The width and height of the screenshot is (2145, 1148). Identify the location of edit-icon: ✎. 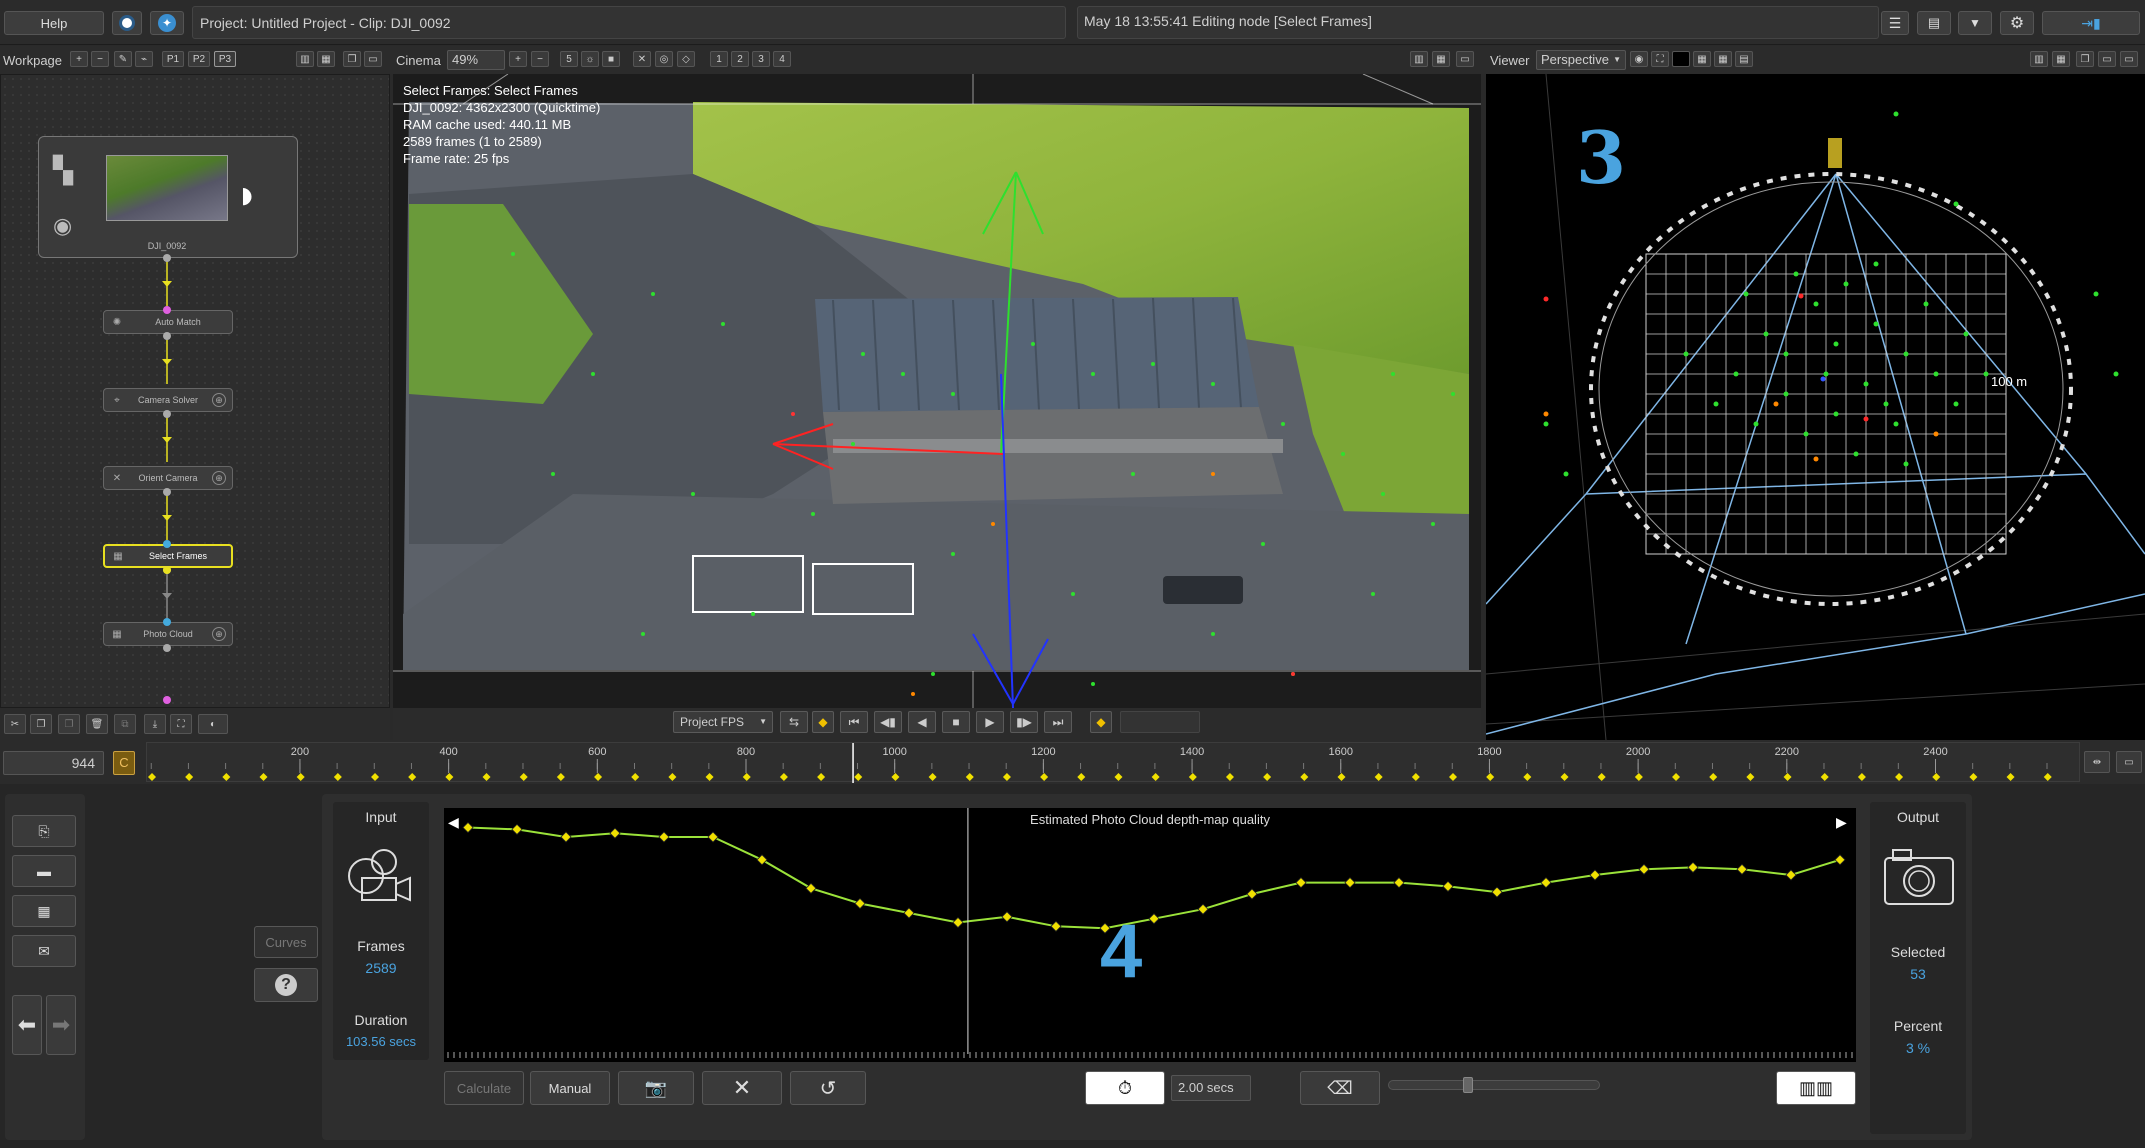
(123, 59).